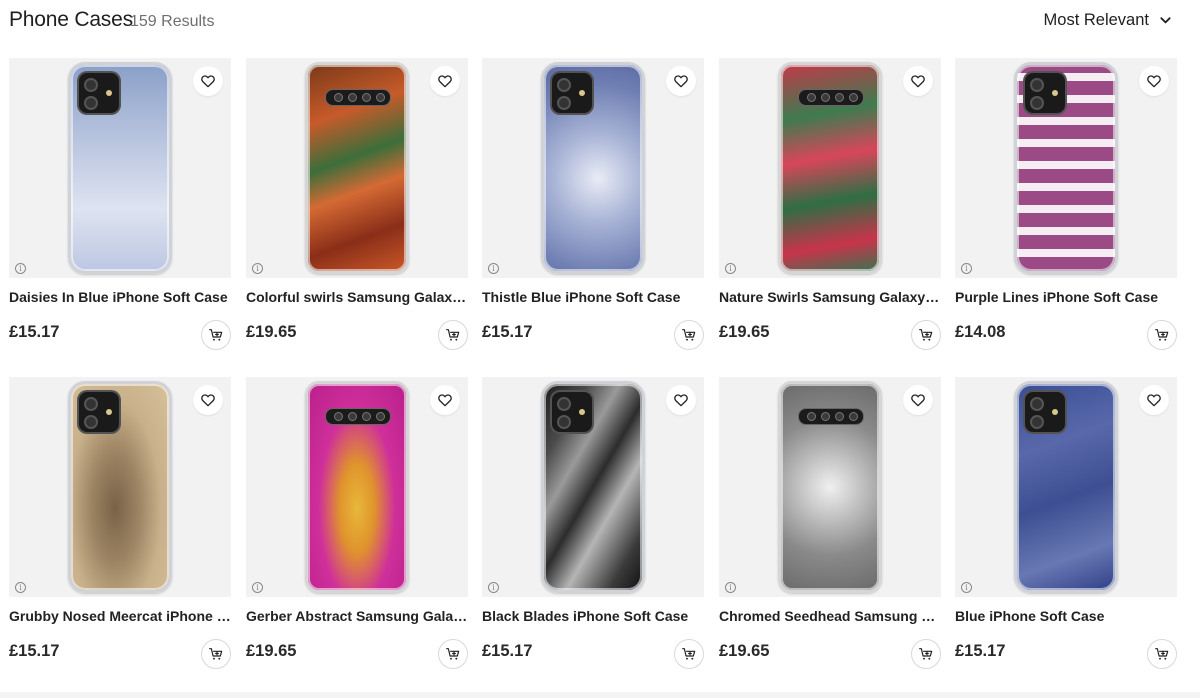 The width and height of the screenshot is (1200, 698). Describe the element at coordinates (593, 616) in the screenshot. I see `product-name: Black Blades iPhone Soft Case` at that location.